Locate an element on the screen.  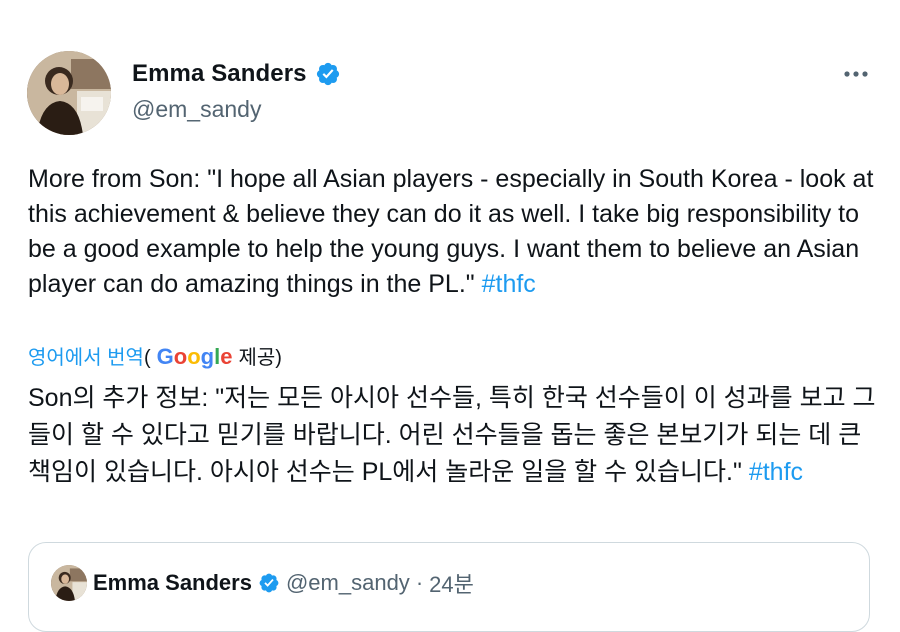
translated-hashtag-link: #thfc is located at coordinates (776, 472).